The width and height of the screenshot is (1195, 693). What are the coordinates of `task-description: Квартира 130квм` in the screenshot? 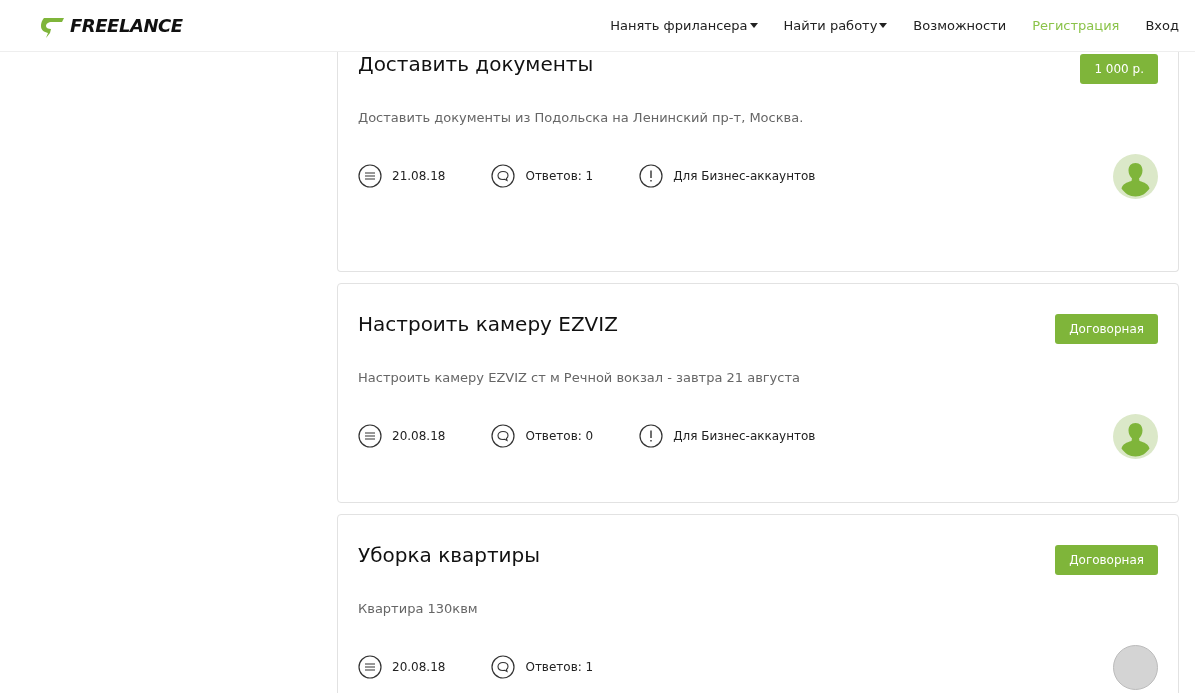 It's located at (418, 609).